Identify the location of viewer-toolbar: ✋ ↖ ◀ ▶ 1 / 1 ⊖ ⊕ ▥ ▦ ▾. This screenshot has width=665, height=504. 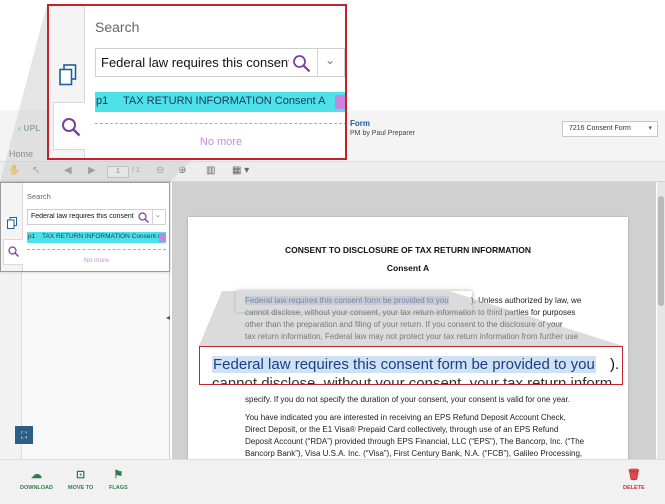
(332, 172).